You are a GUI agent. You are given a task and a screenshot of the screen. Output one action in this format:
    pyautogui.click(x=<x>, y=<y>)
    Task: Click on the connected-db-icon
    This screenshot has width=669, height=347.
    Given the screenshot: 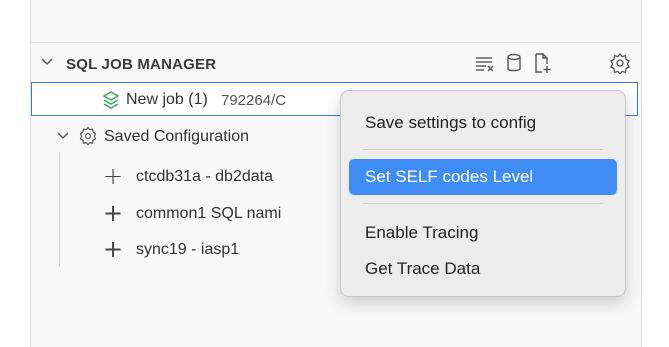 What is the action you would take?
    pyautogui.click(x=111, y=99)
    